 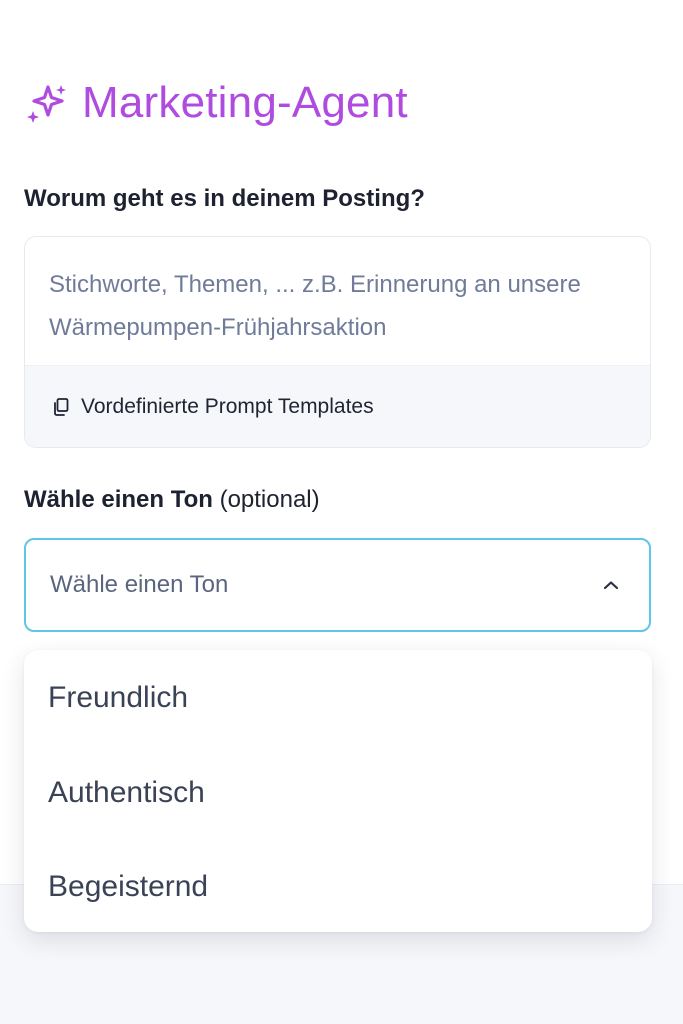 What do you see at coordinates (337, 302) in the screenshot?
I see `topic-textarea` at bounding box center [337, 302].